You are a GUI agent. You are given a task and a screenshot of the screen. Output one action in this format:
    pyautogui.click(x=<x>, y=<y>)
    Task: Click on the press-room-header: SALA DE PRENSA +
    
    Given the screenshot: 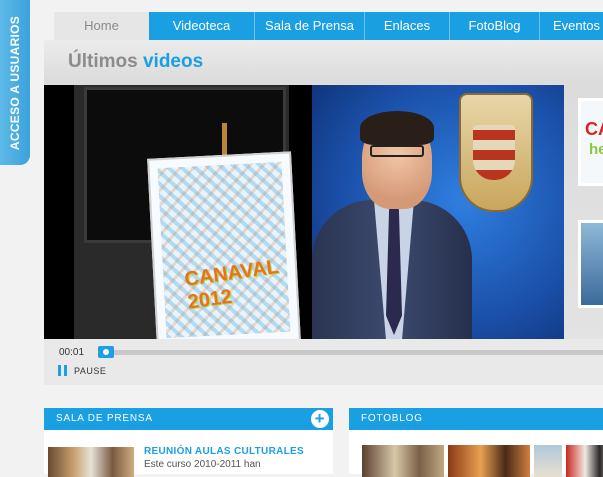 What is the action you would take?
    pyautogui.click(x=188, y=419)
    